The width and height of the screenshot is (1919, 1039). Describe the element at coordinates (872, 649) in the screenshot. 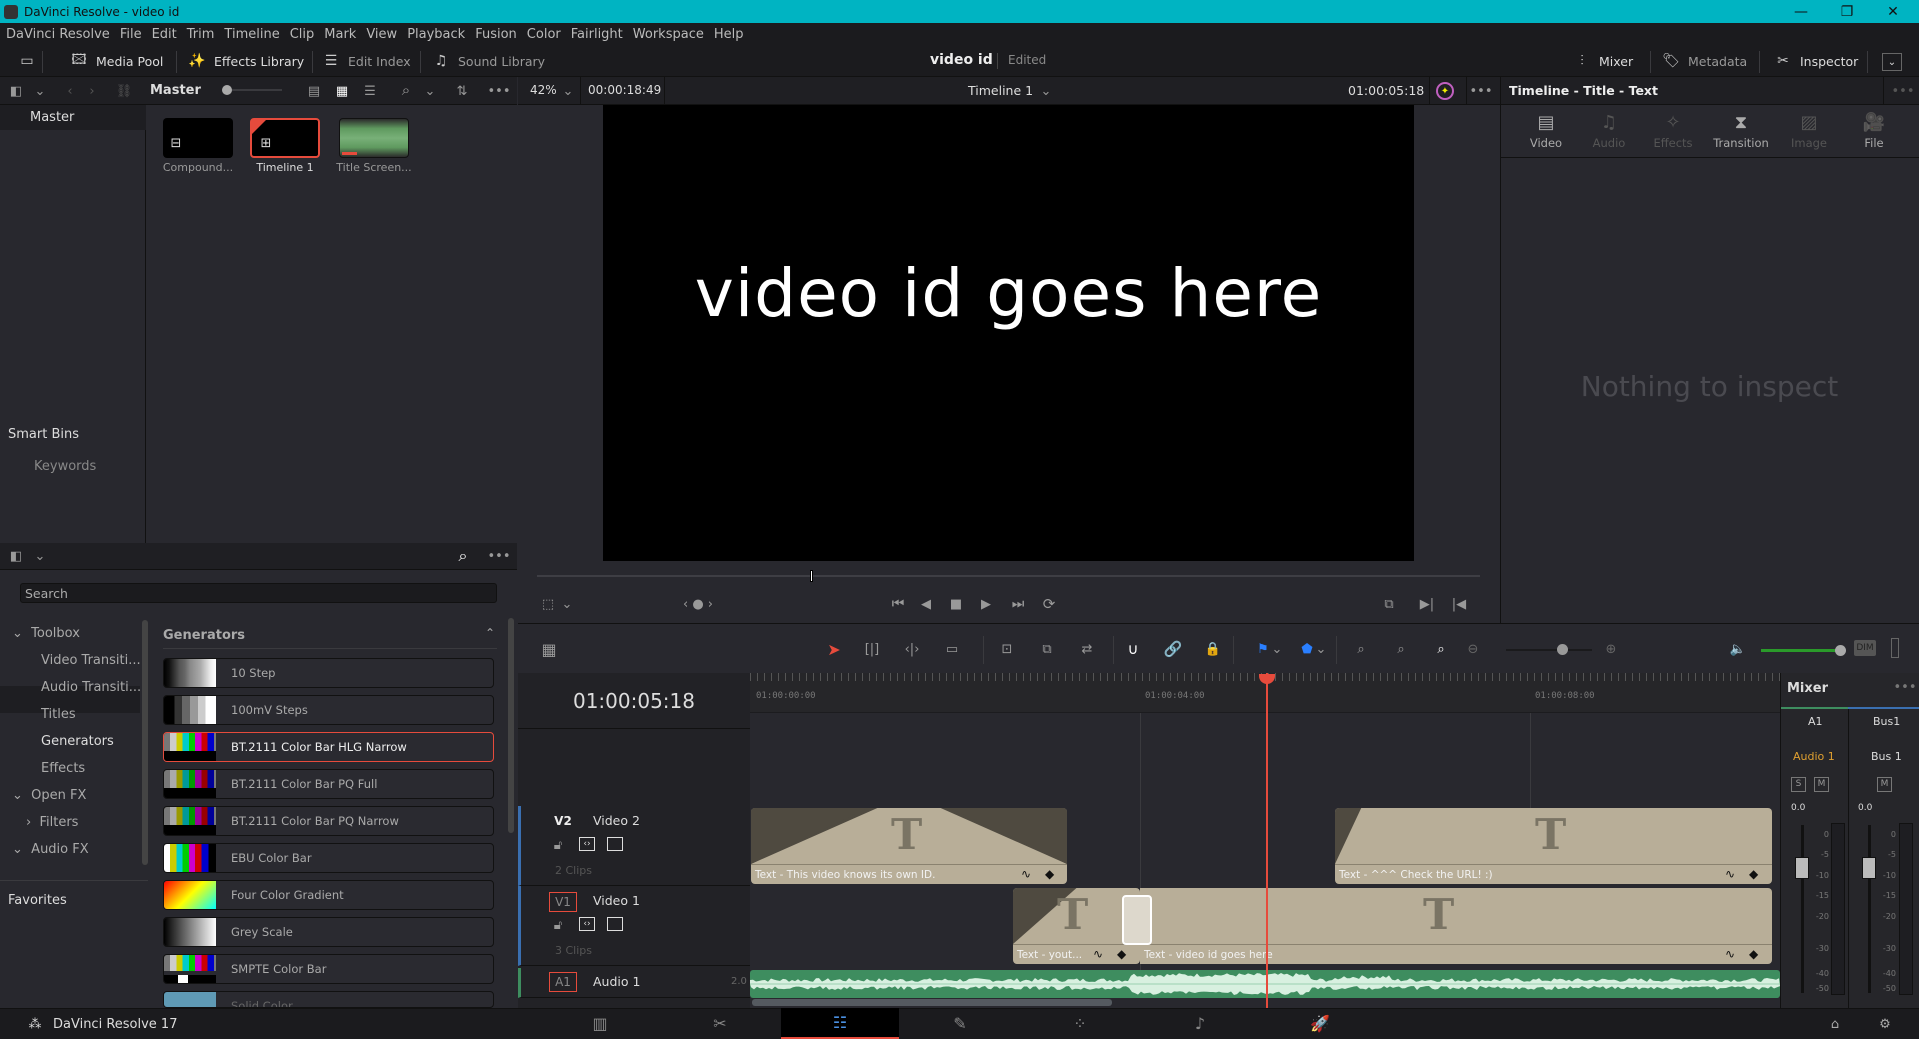

I see `trim-mode-icon: [|]` at that location.